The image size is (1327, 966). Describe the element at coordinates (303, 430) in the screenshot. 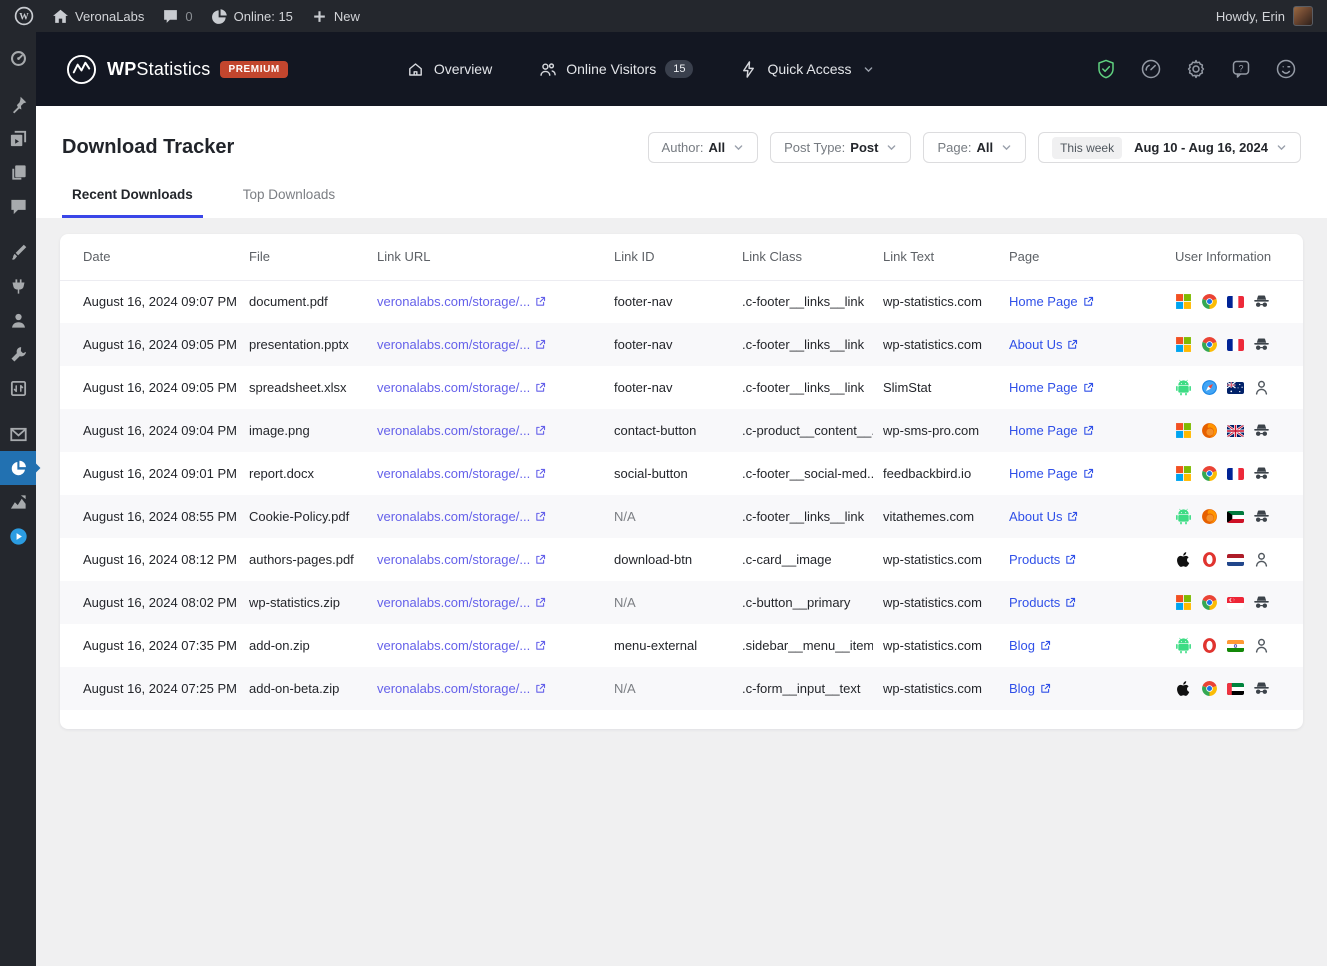

I see `file-cell: image.png` at that location.